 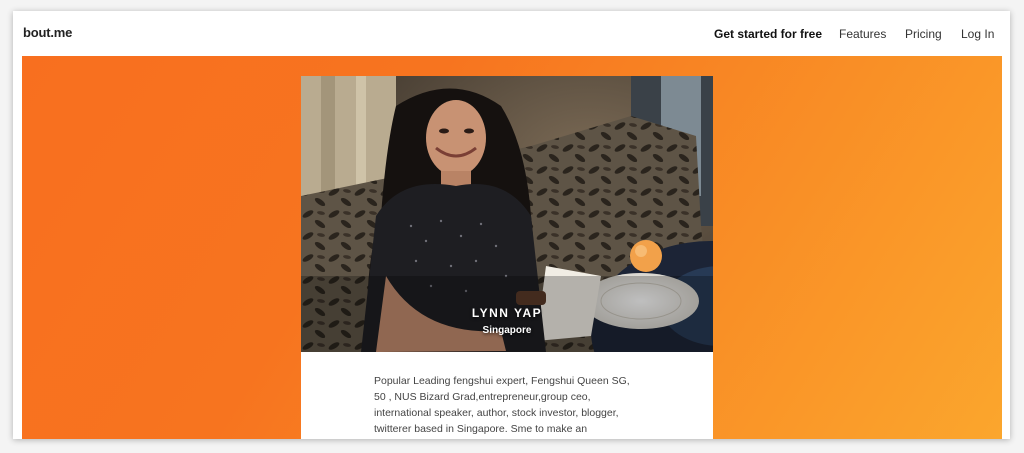 What do you see at coordinates (862, 34) in the screenshot?
I see `features-link: Features` at bounding box center [862, 34].